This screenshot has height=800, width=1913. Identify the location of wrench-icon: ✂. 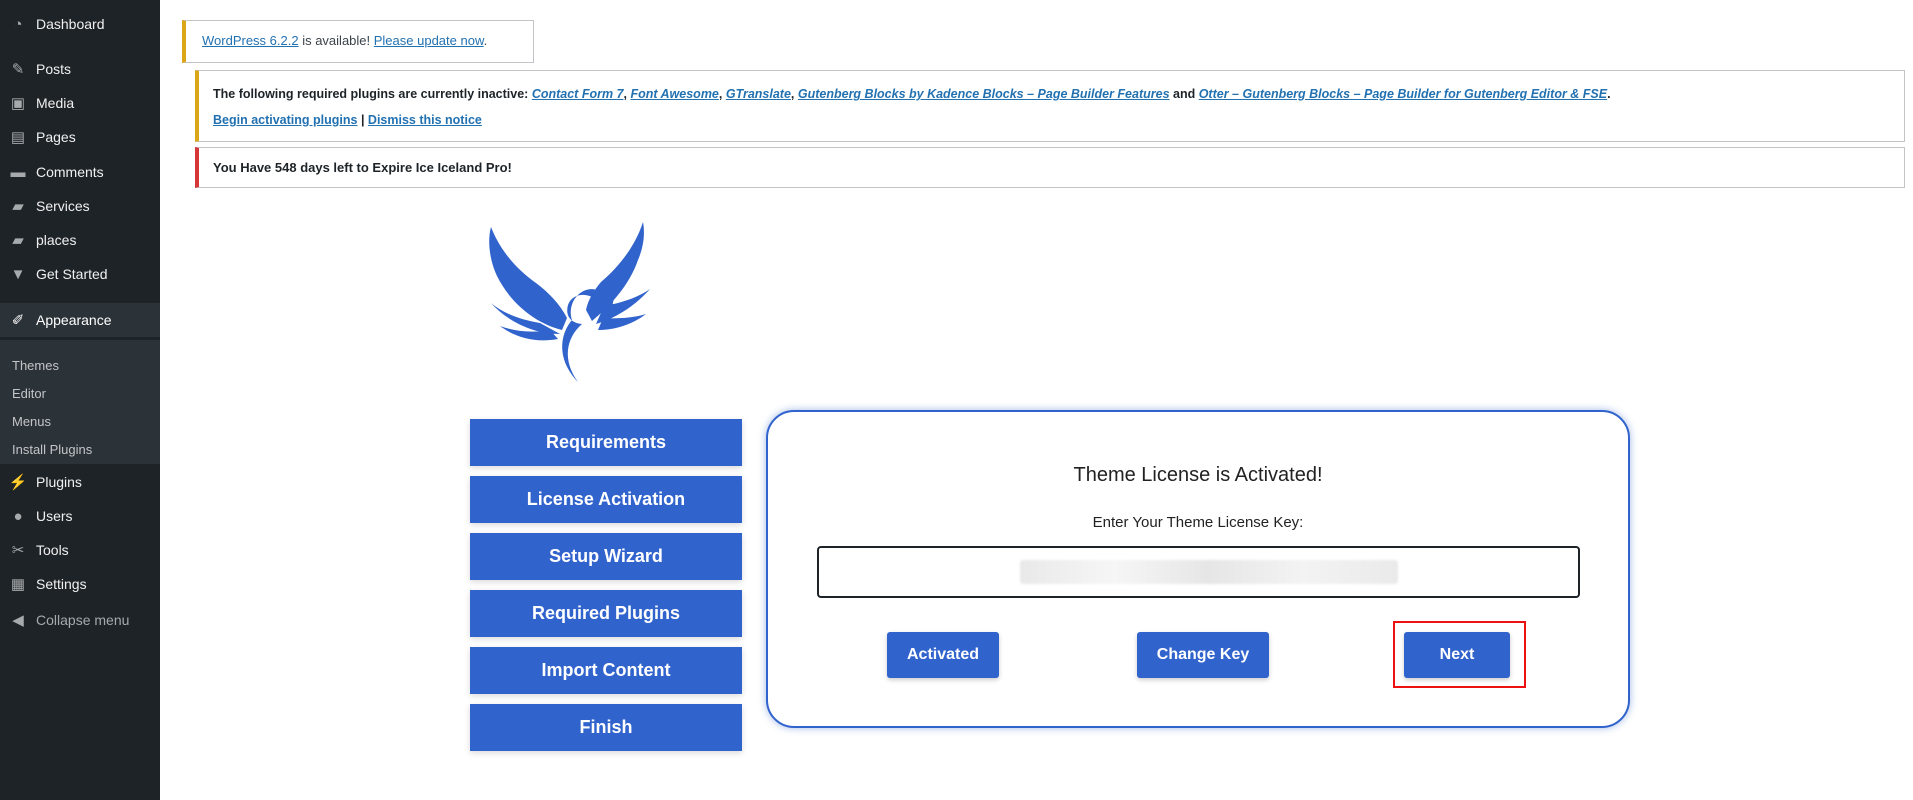
(18, 550).